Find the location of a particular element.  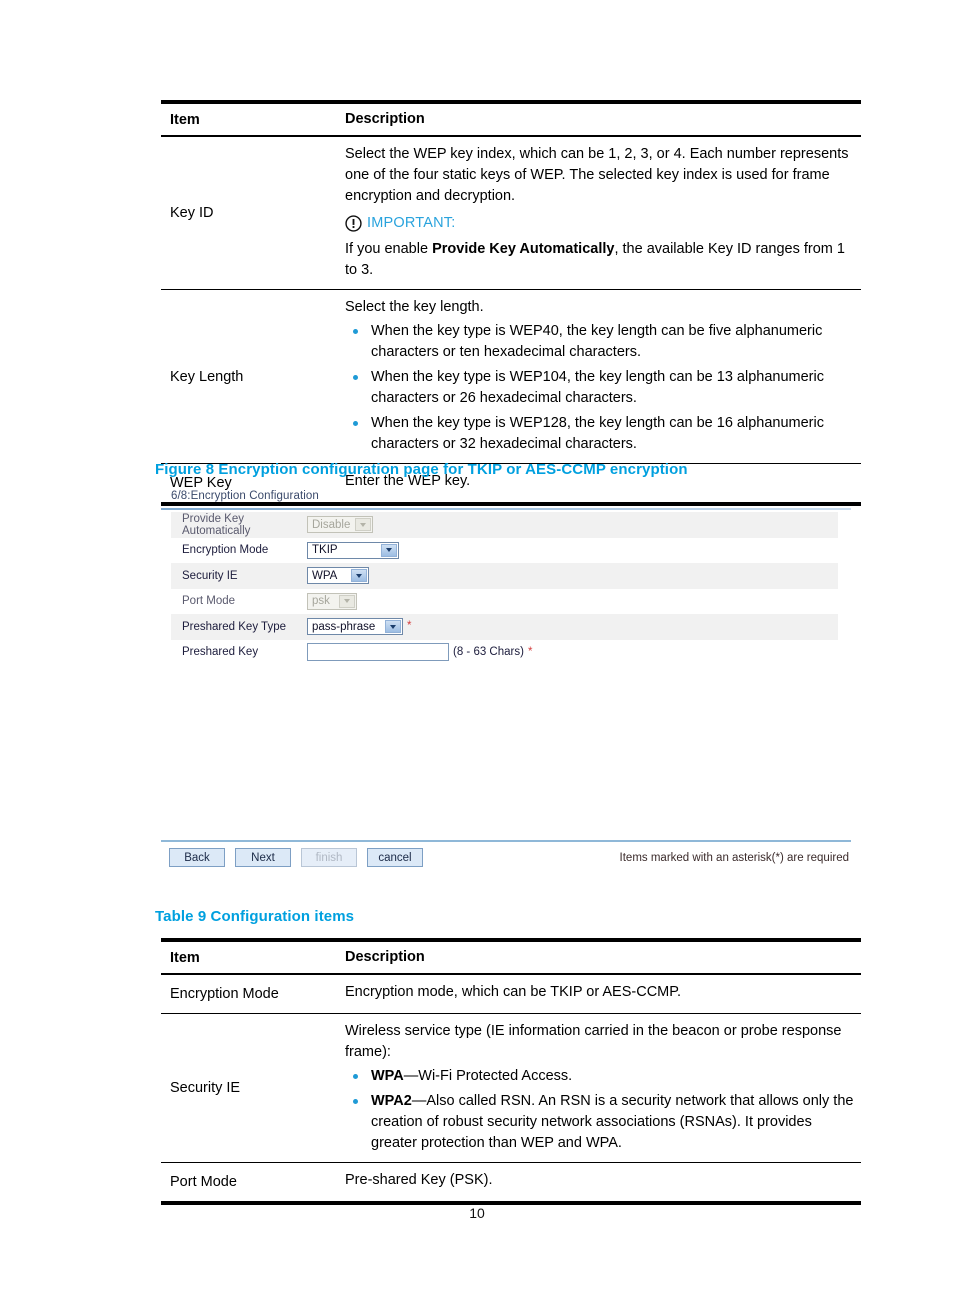

next-button: Next is located at coordinates (263, 857).